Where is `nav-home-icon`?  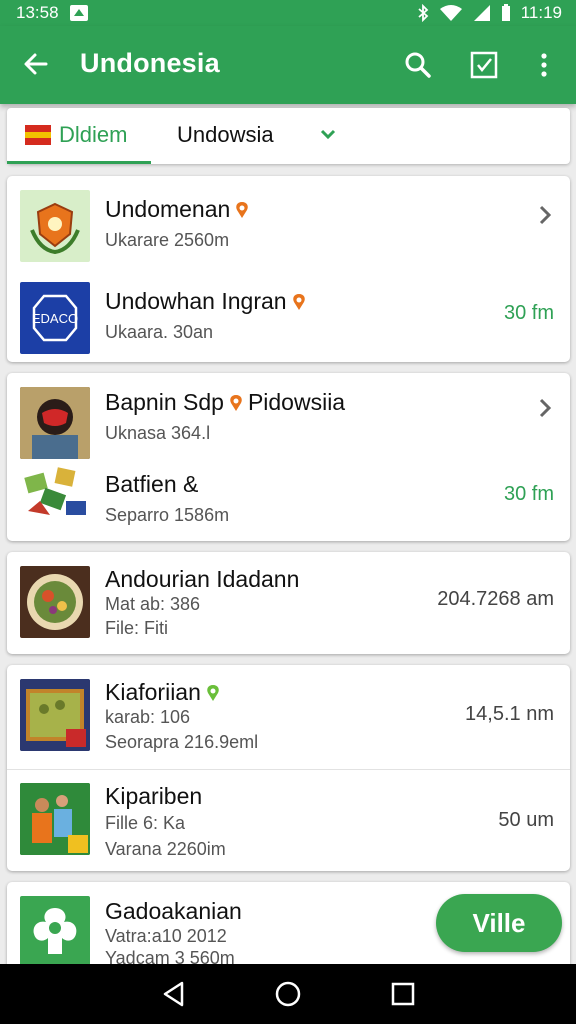 nav-home-icon is located at coordinates (288, 994).